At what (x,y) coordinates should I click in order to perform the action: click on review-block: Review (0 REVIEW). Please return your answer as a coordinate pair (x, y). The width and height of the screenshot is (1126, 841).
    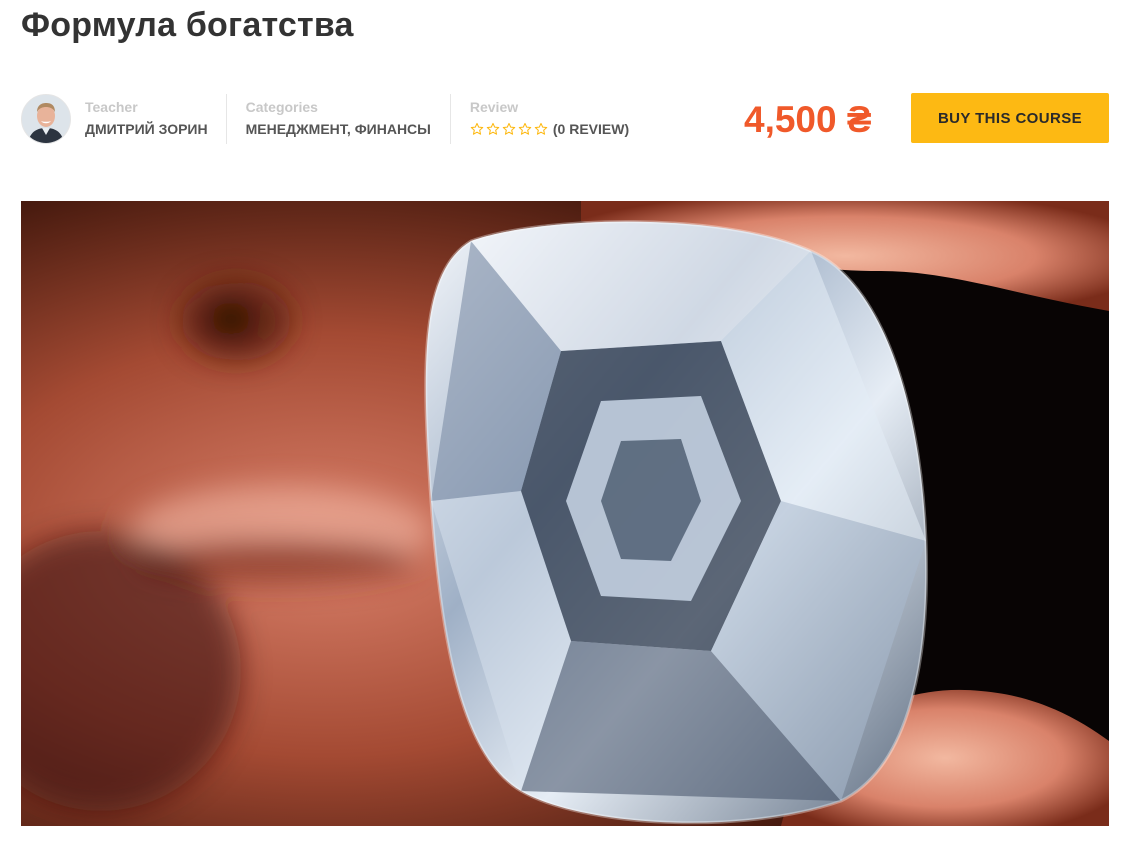
    Looking at the image, I should click on (540, 119).